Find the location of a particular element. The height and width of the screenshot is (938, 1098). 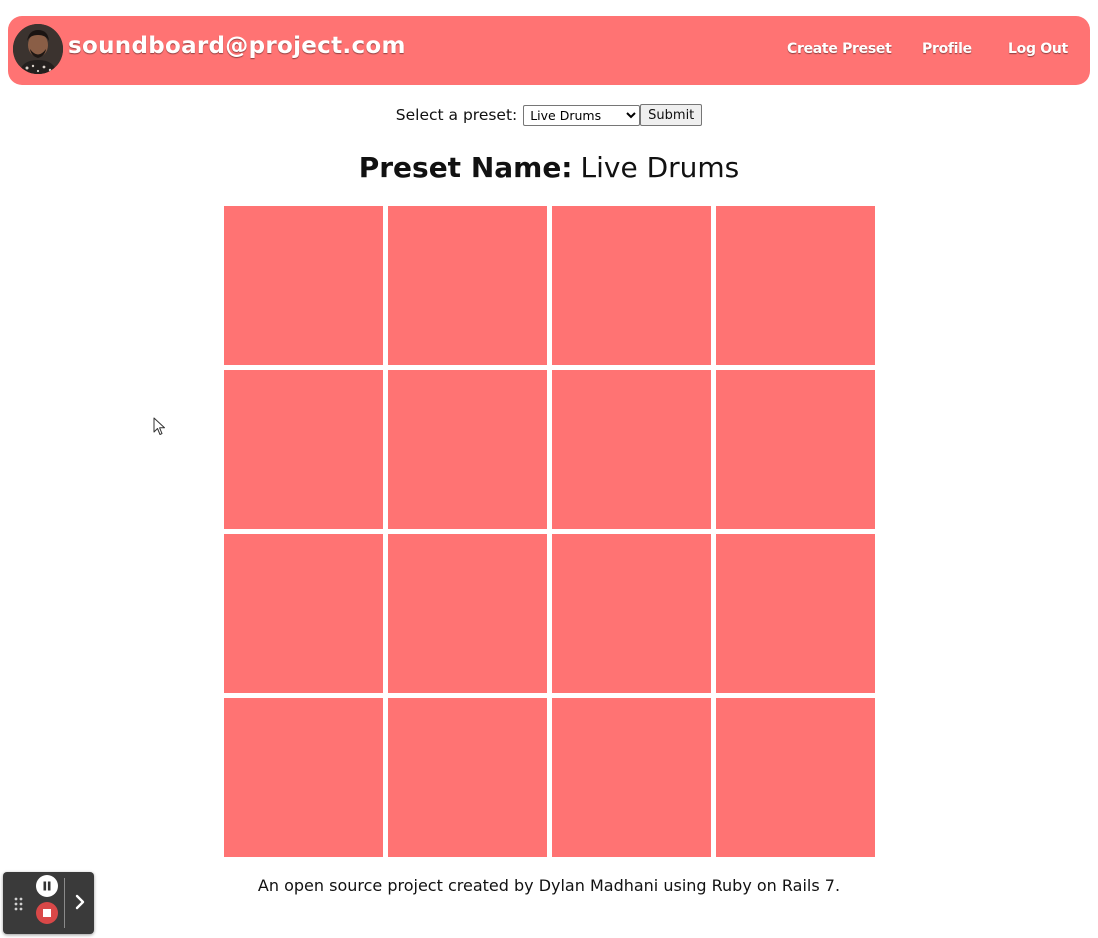

screen-recorder-widget is located at coordinates (48, 903).